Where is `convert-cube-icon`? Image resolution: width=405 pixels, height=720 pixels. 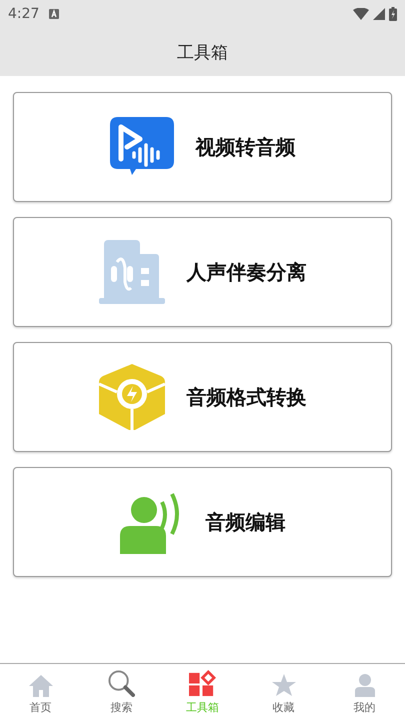
convert-cube-icon is located at coordinates (131, 397).